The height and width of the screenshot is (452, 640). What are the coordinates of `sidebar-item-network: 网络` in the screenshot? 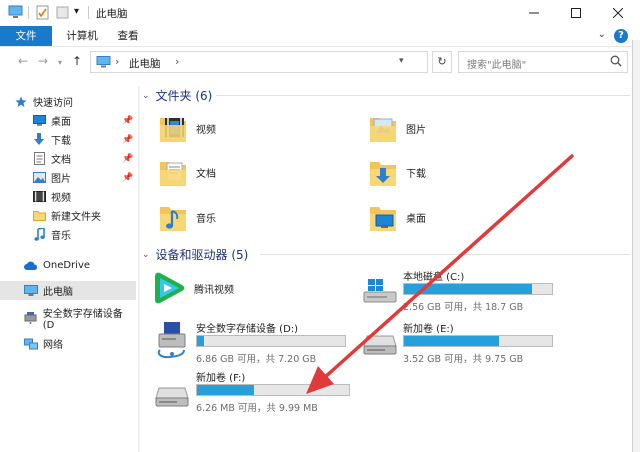 It's located at (68, 343).